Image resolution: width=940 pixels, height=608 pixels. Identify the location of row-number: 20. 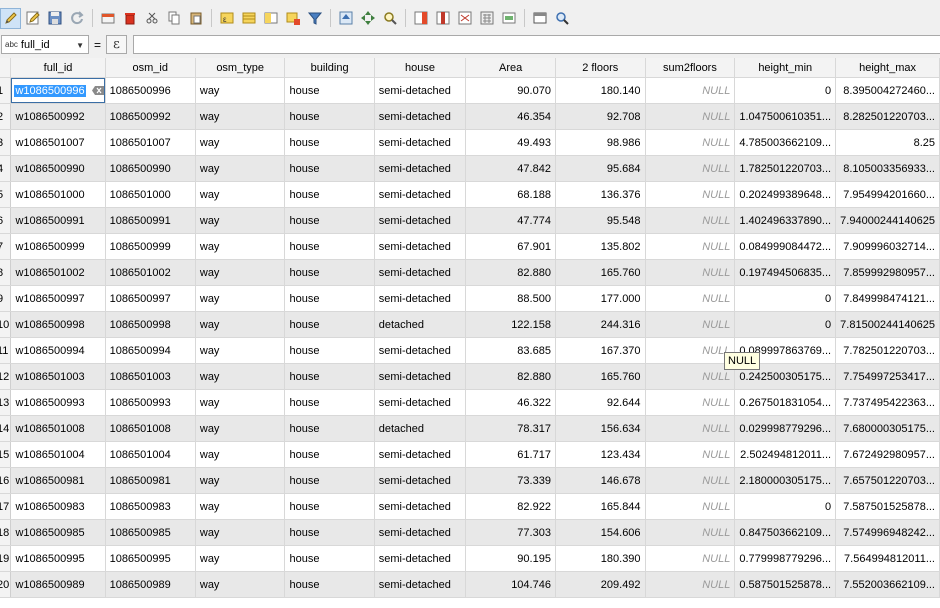
(6, 584).